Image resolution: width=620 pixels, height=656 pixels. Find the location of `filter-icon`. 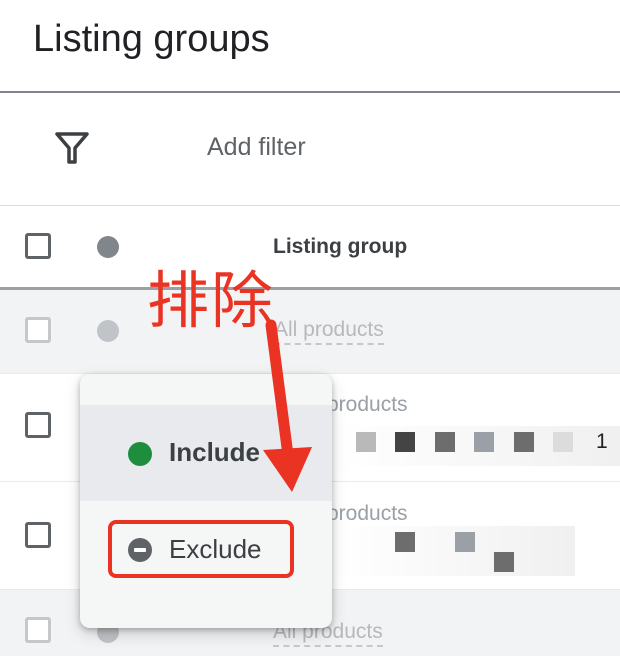

filter-icon is located at coordinates (72, 148).